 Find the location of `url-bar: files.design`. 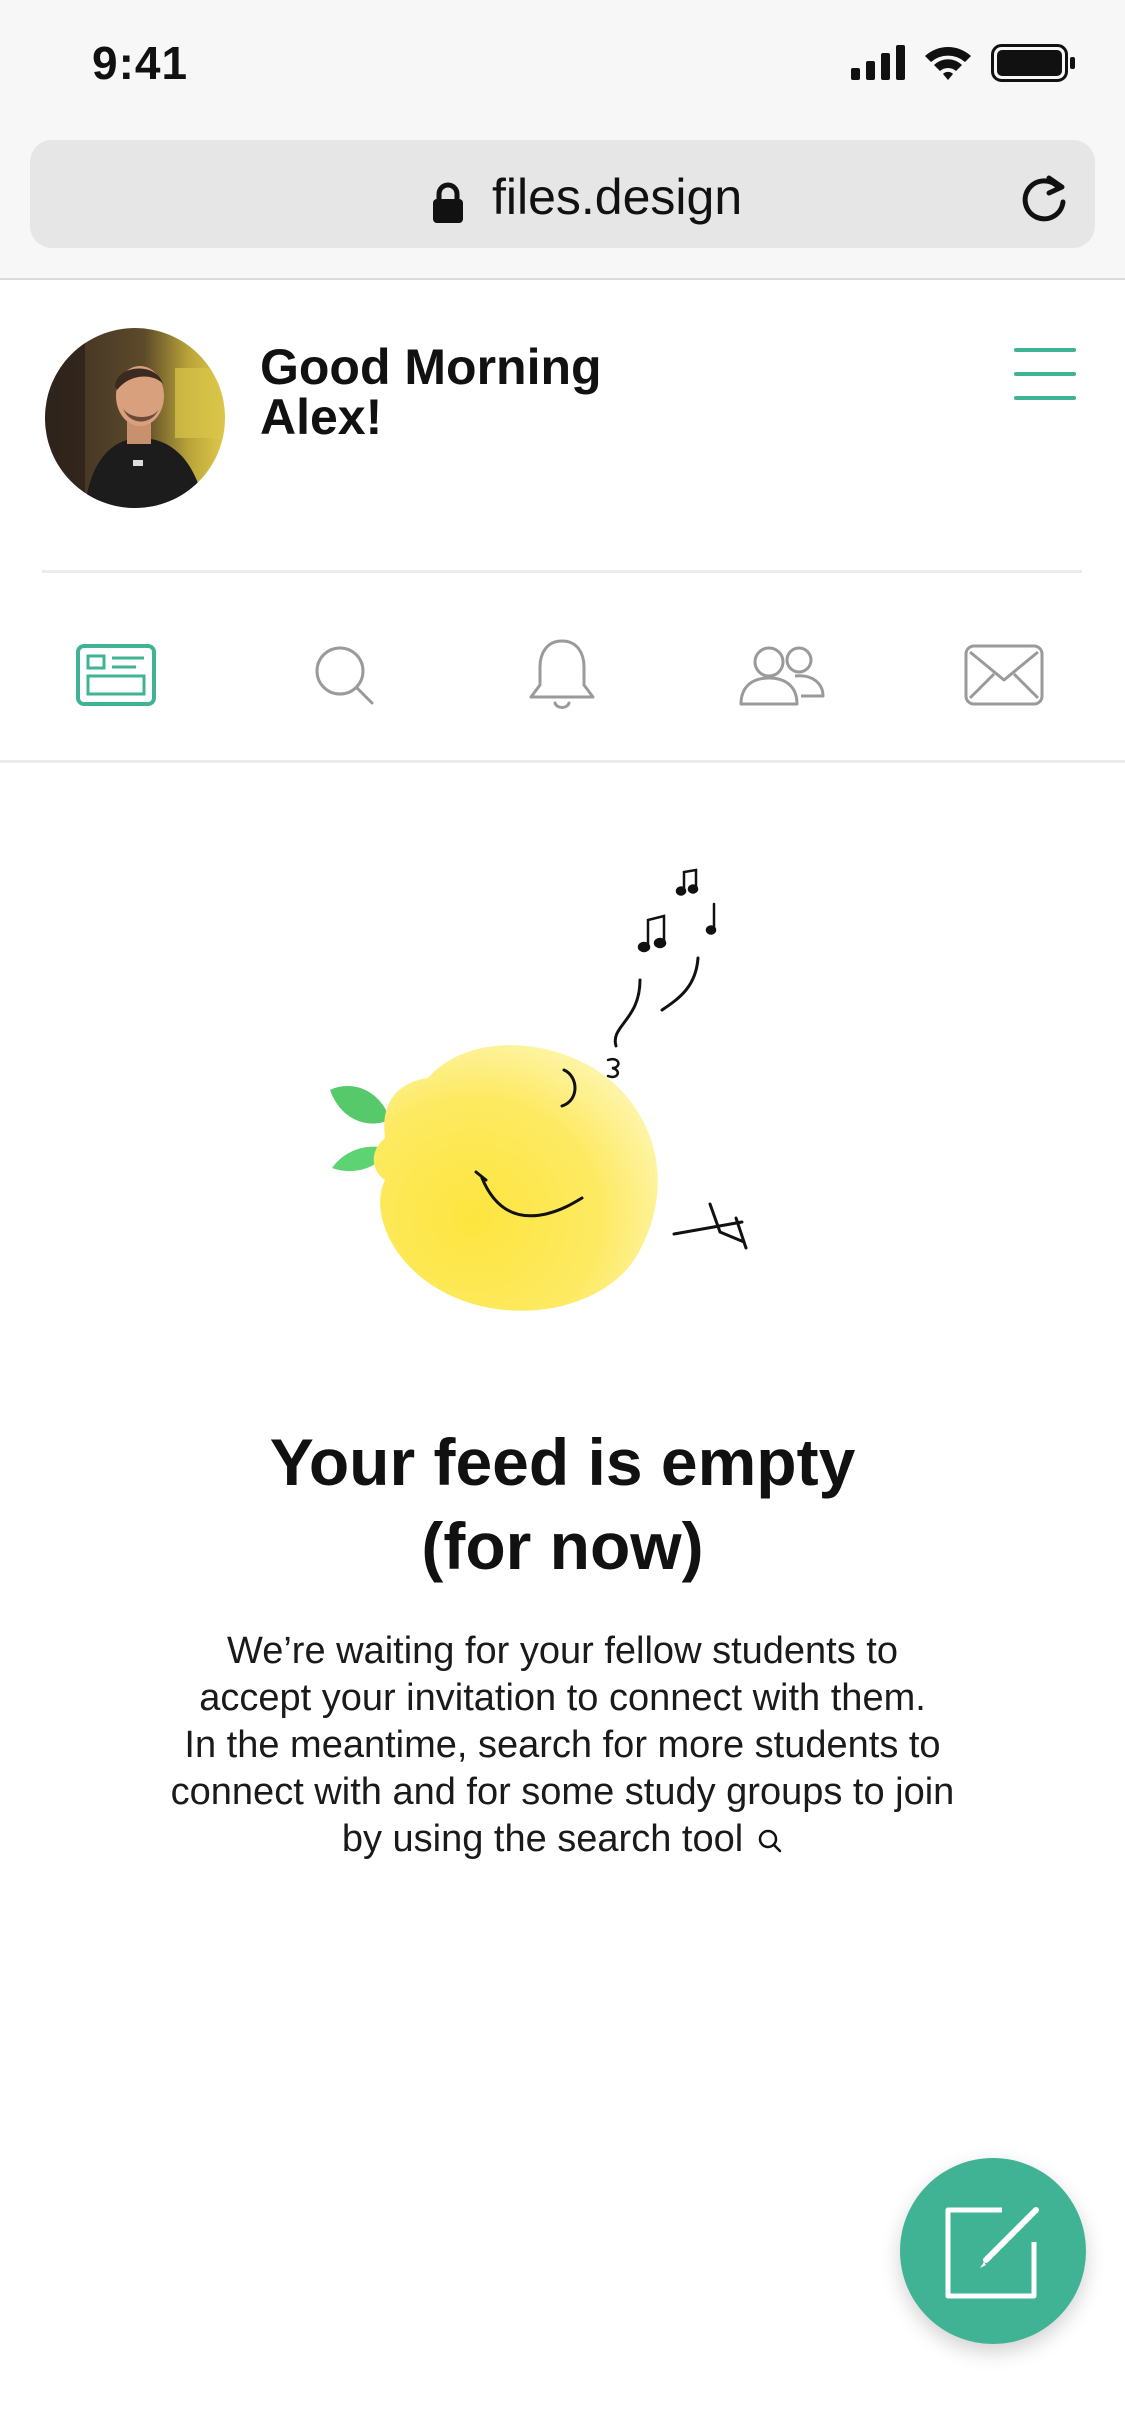

url-bar: files.design is located at coordinates (562, 194).